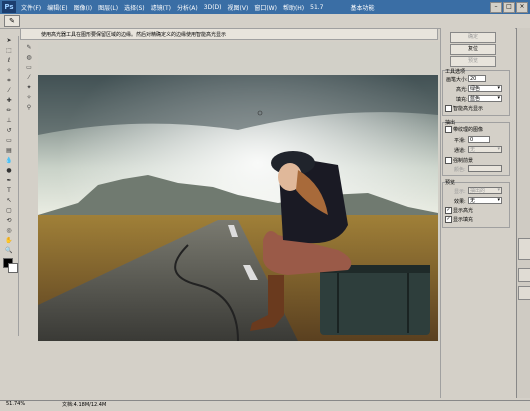 The width and height of the screenshot is (530, 411). I want to click on shape-tool-icon: ▢, so click(9, 210).